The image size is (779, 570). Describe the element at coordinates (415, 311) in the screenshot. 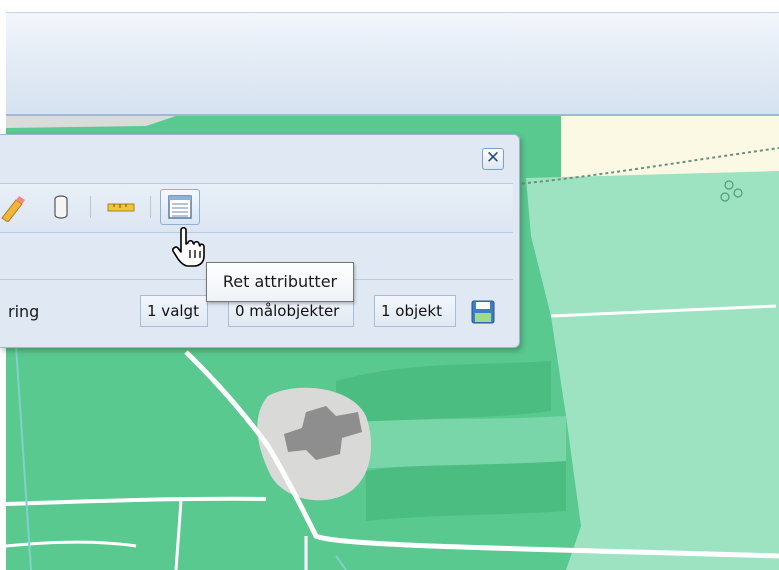

I see `object-count-badge: 1 objekt` at that location.